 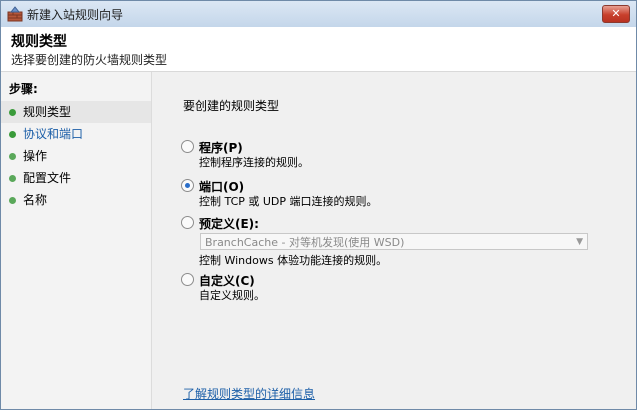 What do you see at coordinates (318, 14) in the screenshot?
I see `title-bar: 新建入站规则向导 ✕` at bounding box center [318, 14].